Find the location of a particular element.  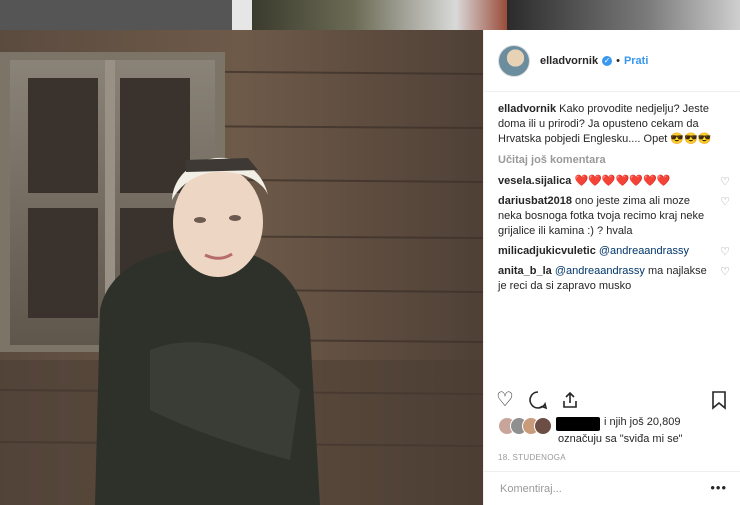

comment-text: ❤️❤️❤️❤️❤️❤️❤️ is located at coordinates (622, 181).